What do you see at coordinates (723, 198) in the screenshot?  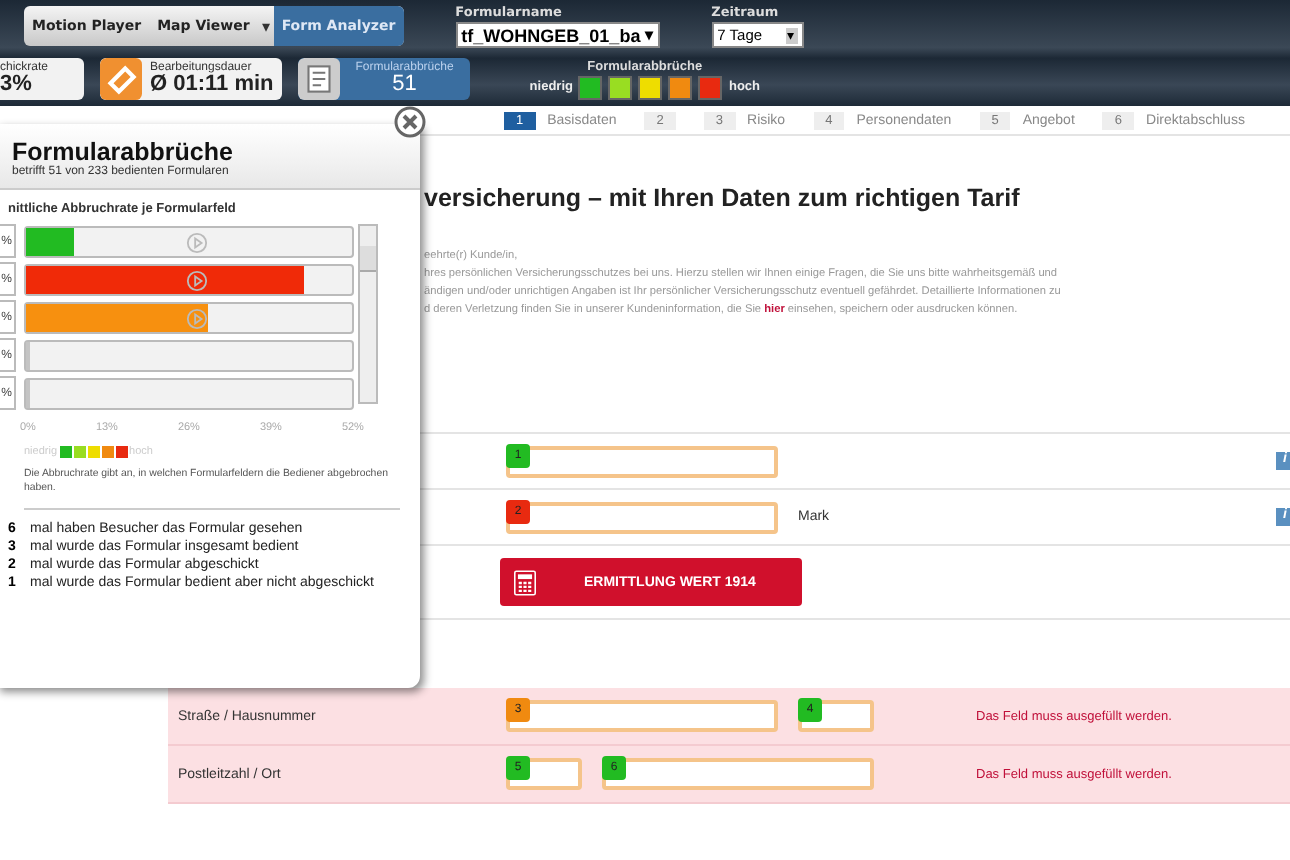 I see `page-heading: versicherung – mit Ihren Daten zum richtigen Tarif` at bounding box center [723, 198].